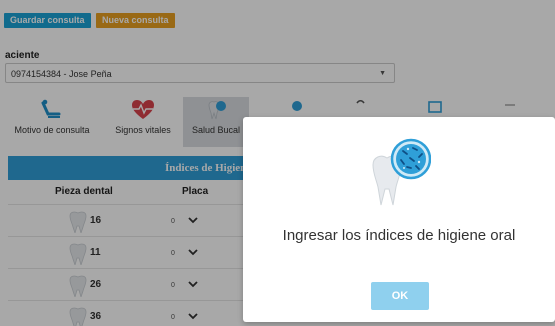  Describe the element at coordinates (400, 296) in the screenshot. I see `ok-button: OK` at that location.